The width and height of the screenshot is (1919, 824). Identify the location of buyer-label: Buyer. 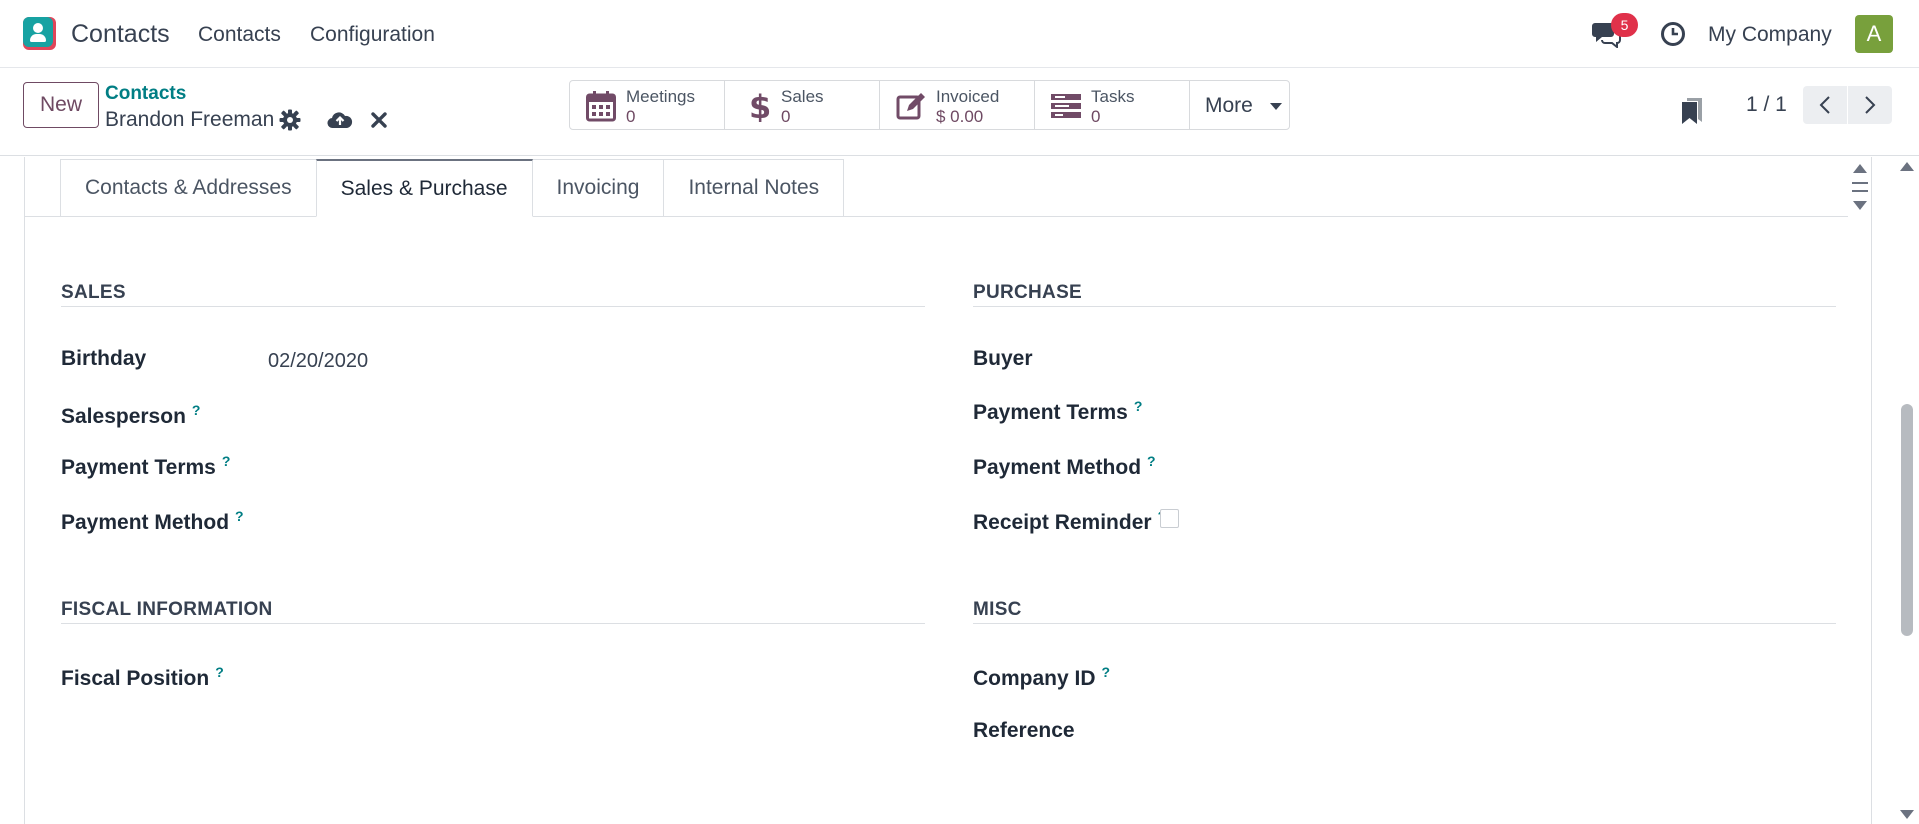
(1003, 358).